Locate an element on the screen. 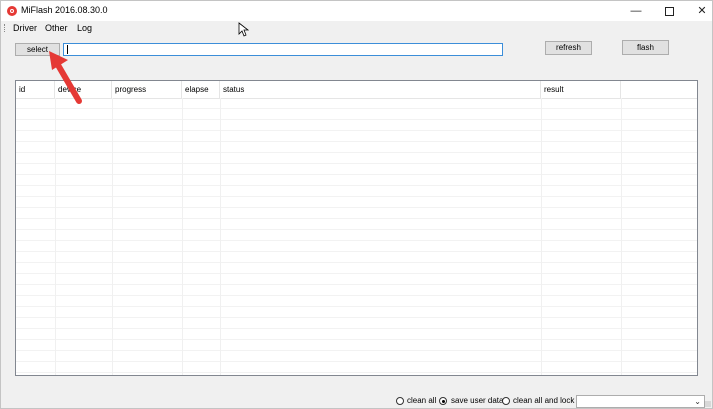  radio-label-clean-all-and-lock: clean all and lock is located at coordinates (543, 401).